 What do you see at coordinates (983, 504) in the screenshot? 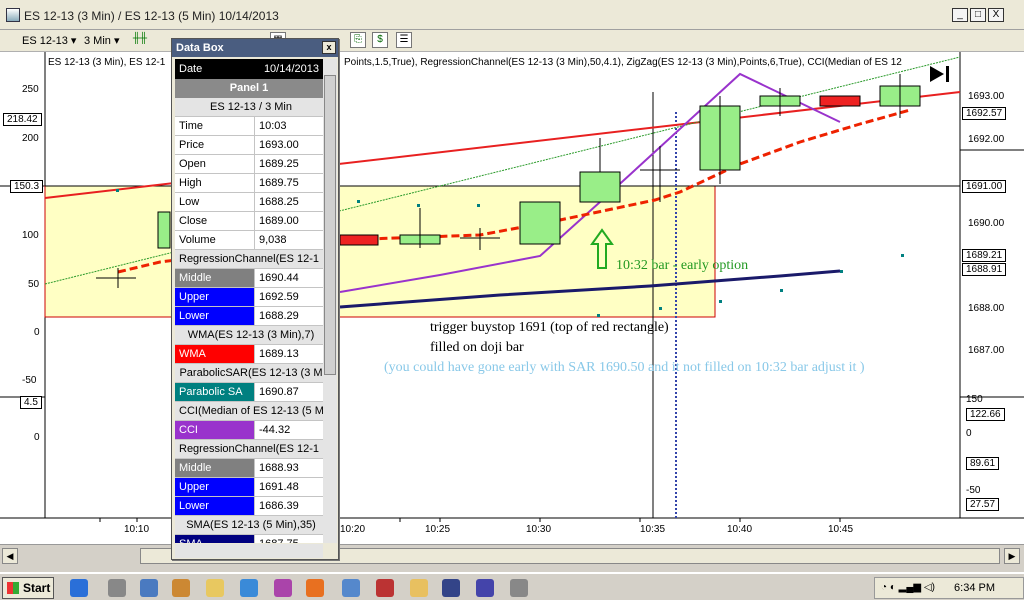
I see `right-lower-box-27: 27.57` at bounding box center [983, 504].